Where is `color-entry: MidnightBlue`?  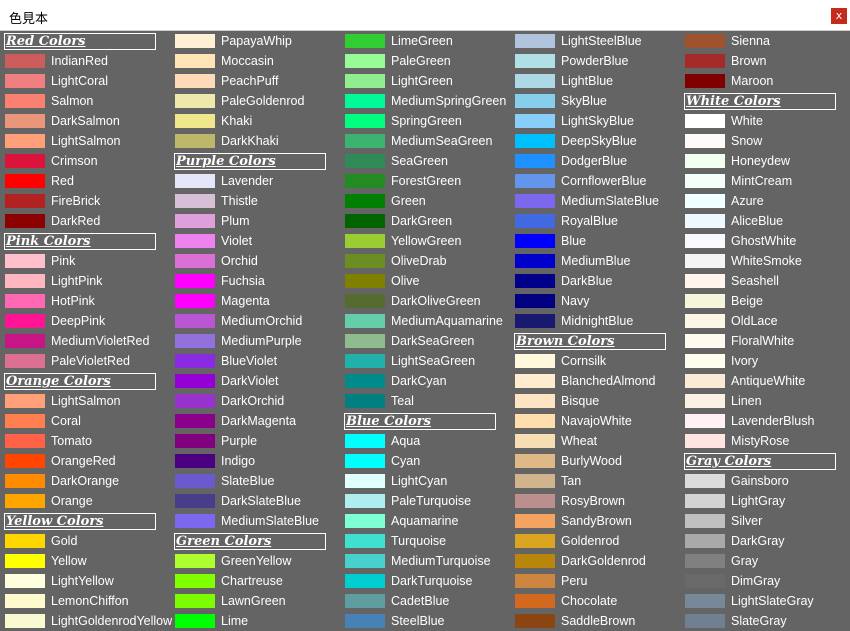 color-entry: MidnightBlue is located at coordinates (595, 321).